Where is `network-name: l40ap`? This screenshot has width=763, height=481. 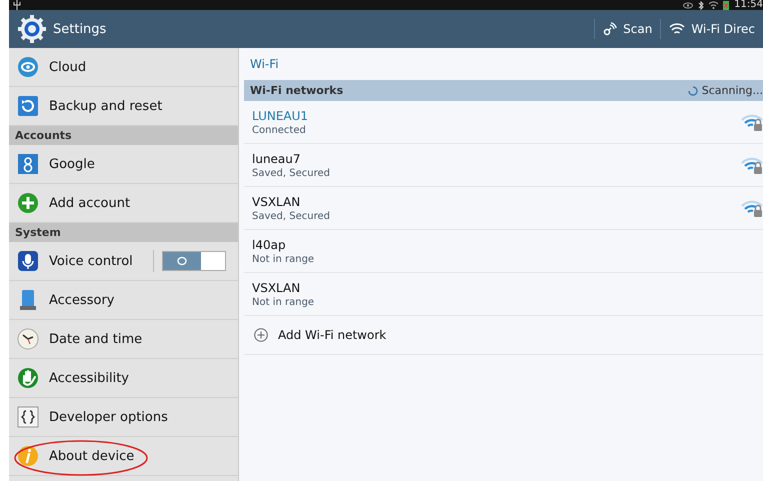
network-name: l40ap is located at coordinates (269, 245).